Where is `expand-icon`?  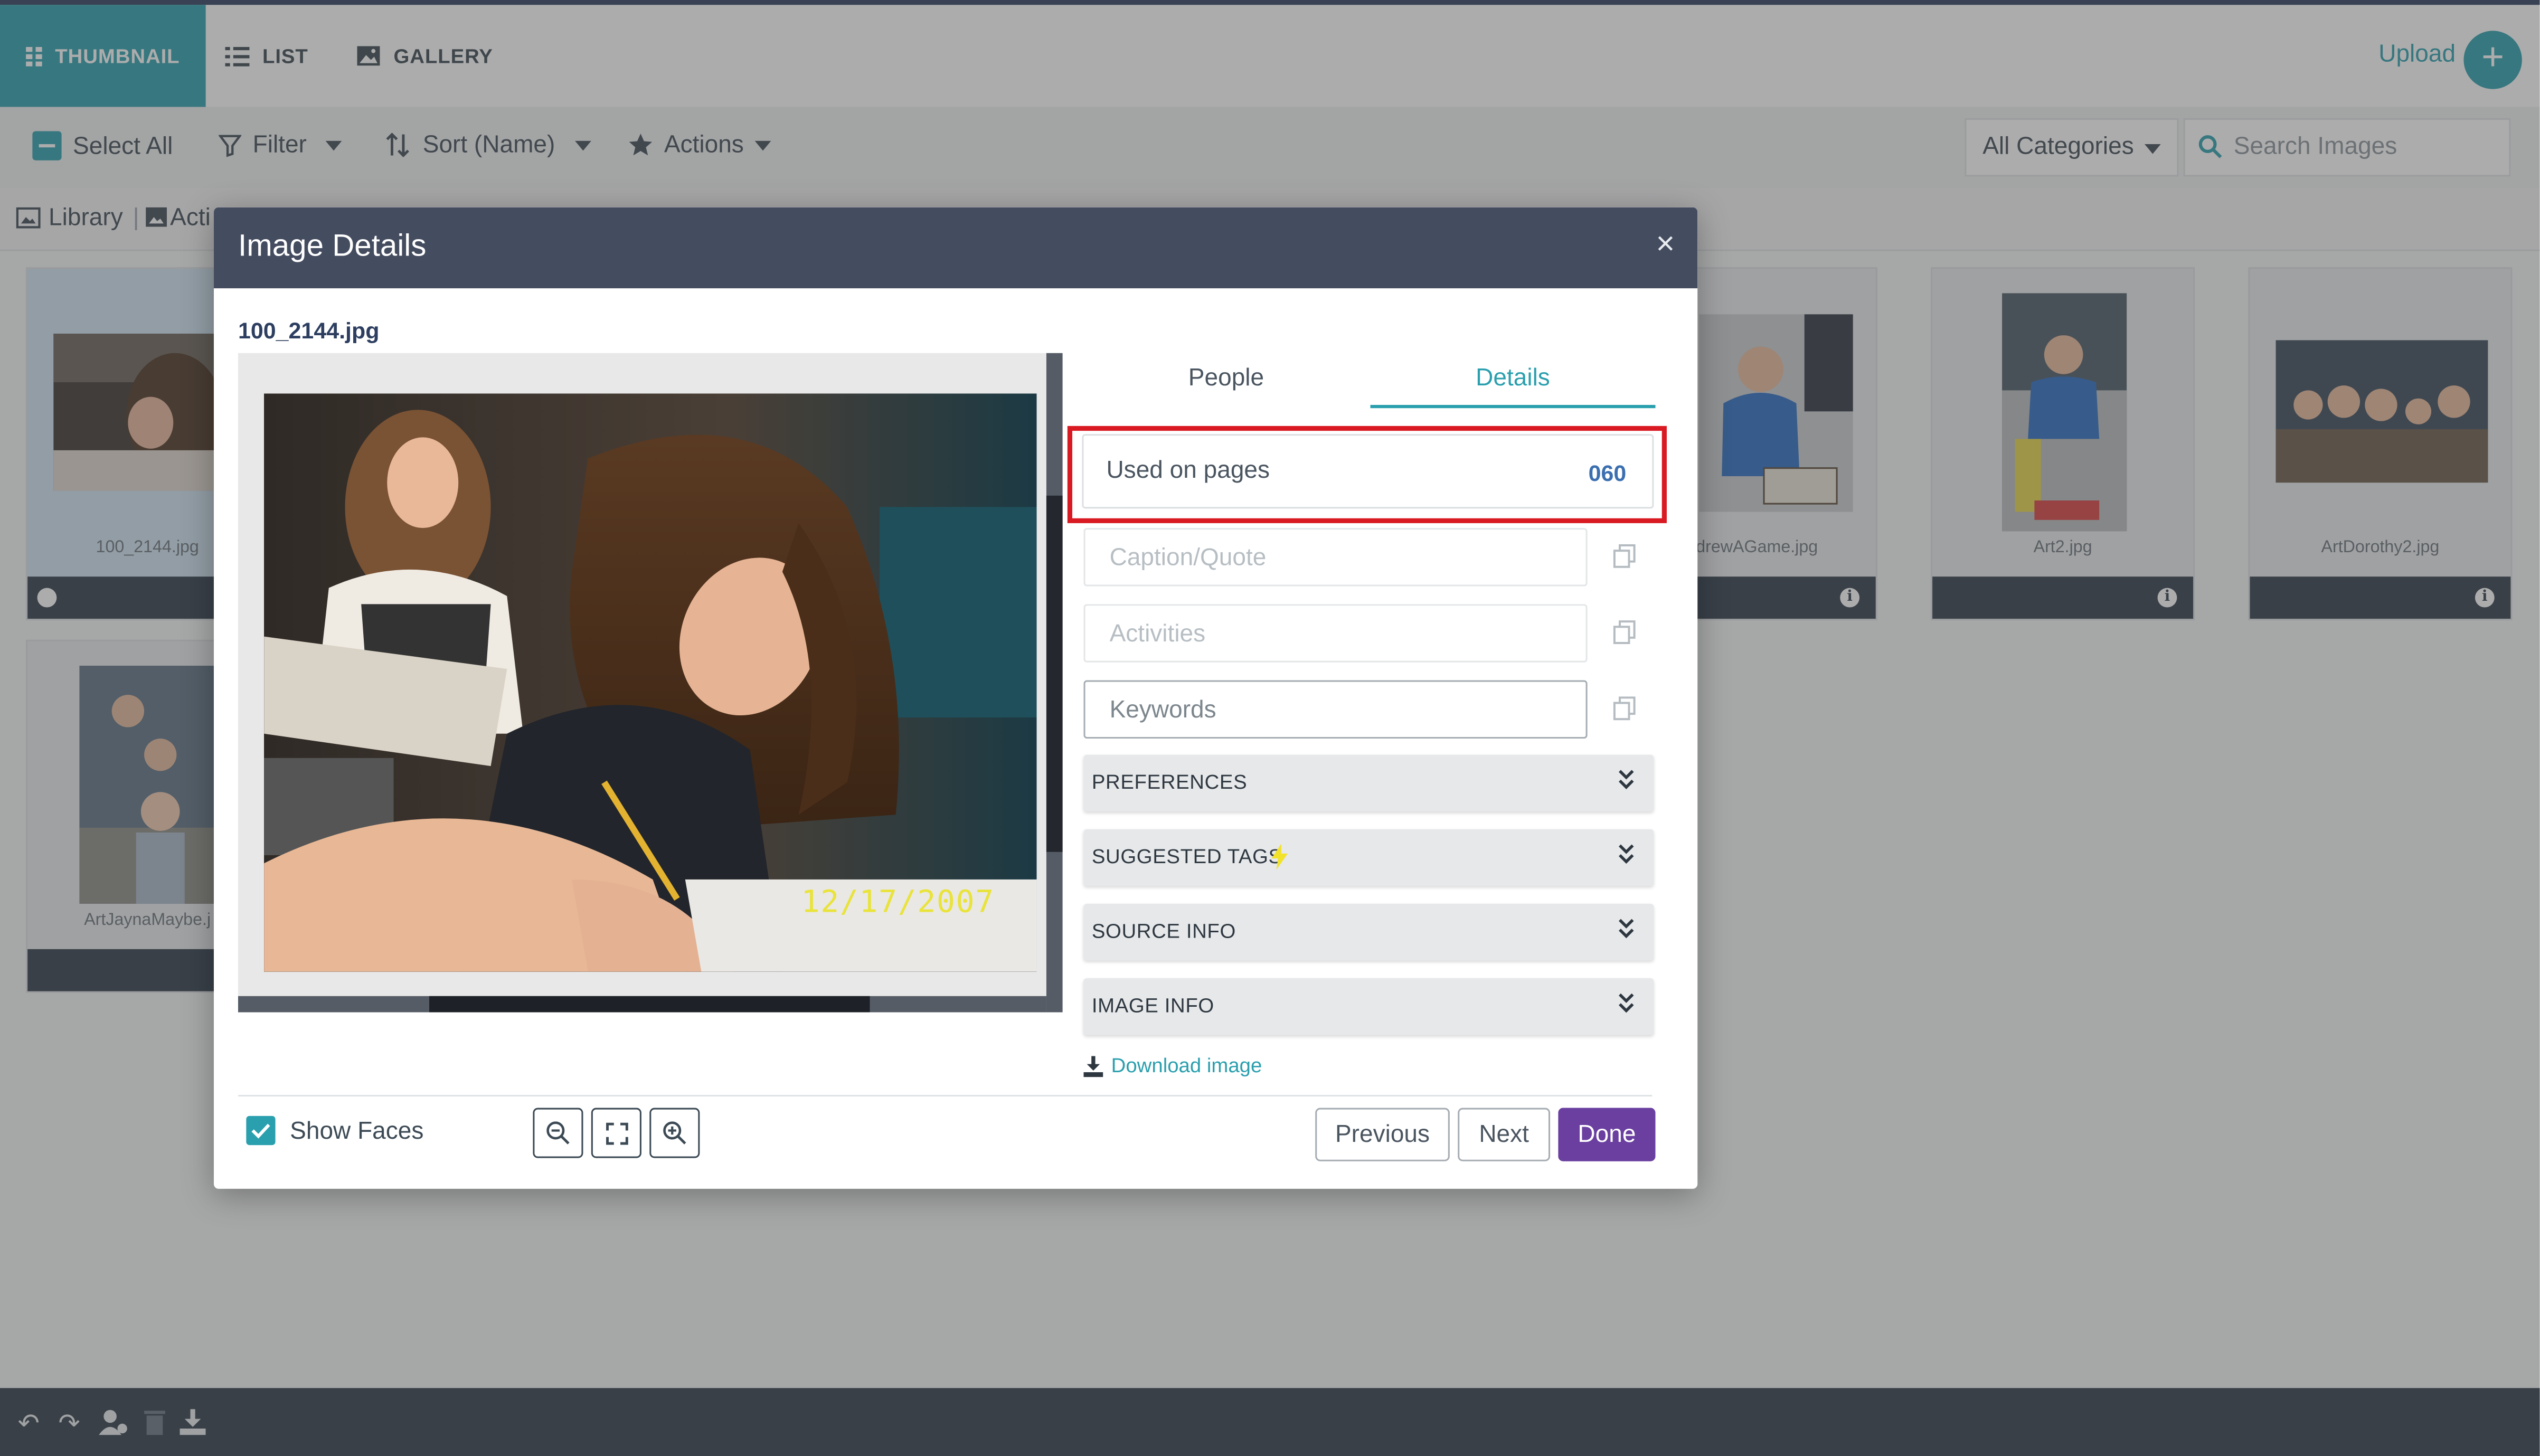 expand-icon is located at coordinates (616, 1133).